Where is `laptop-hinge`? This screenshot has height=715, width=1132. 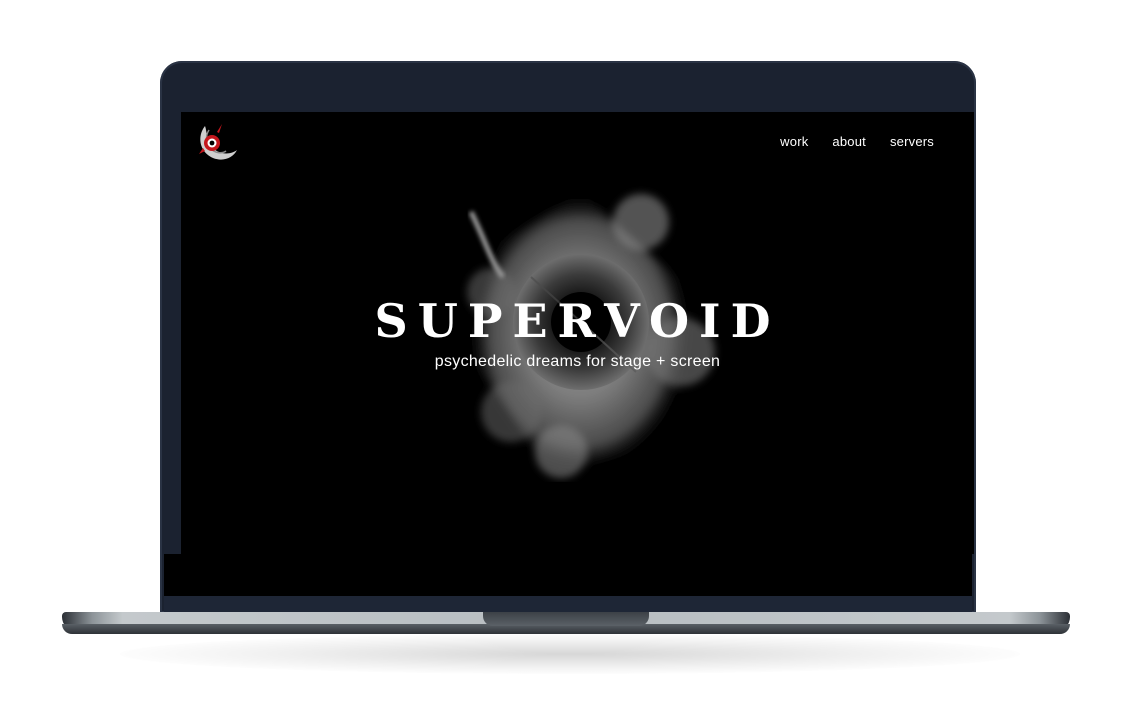 laptop-hinge is located at coordinates (568, 604).